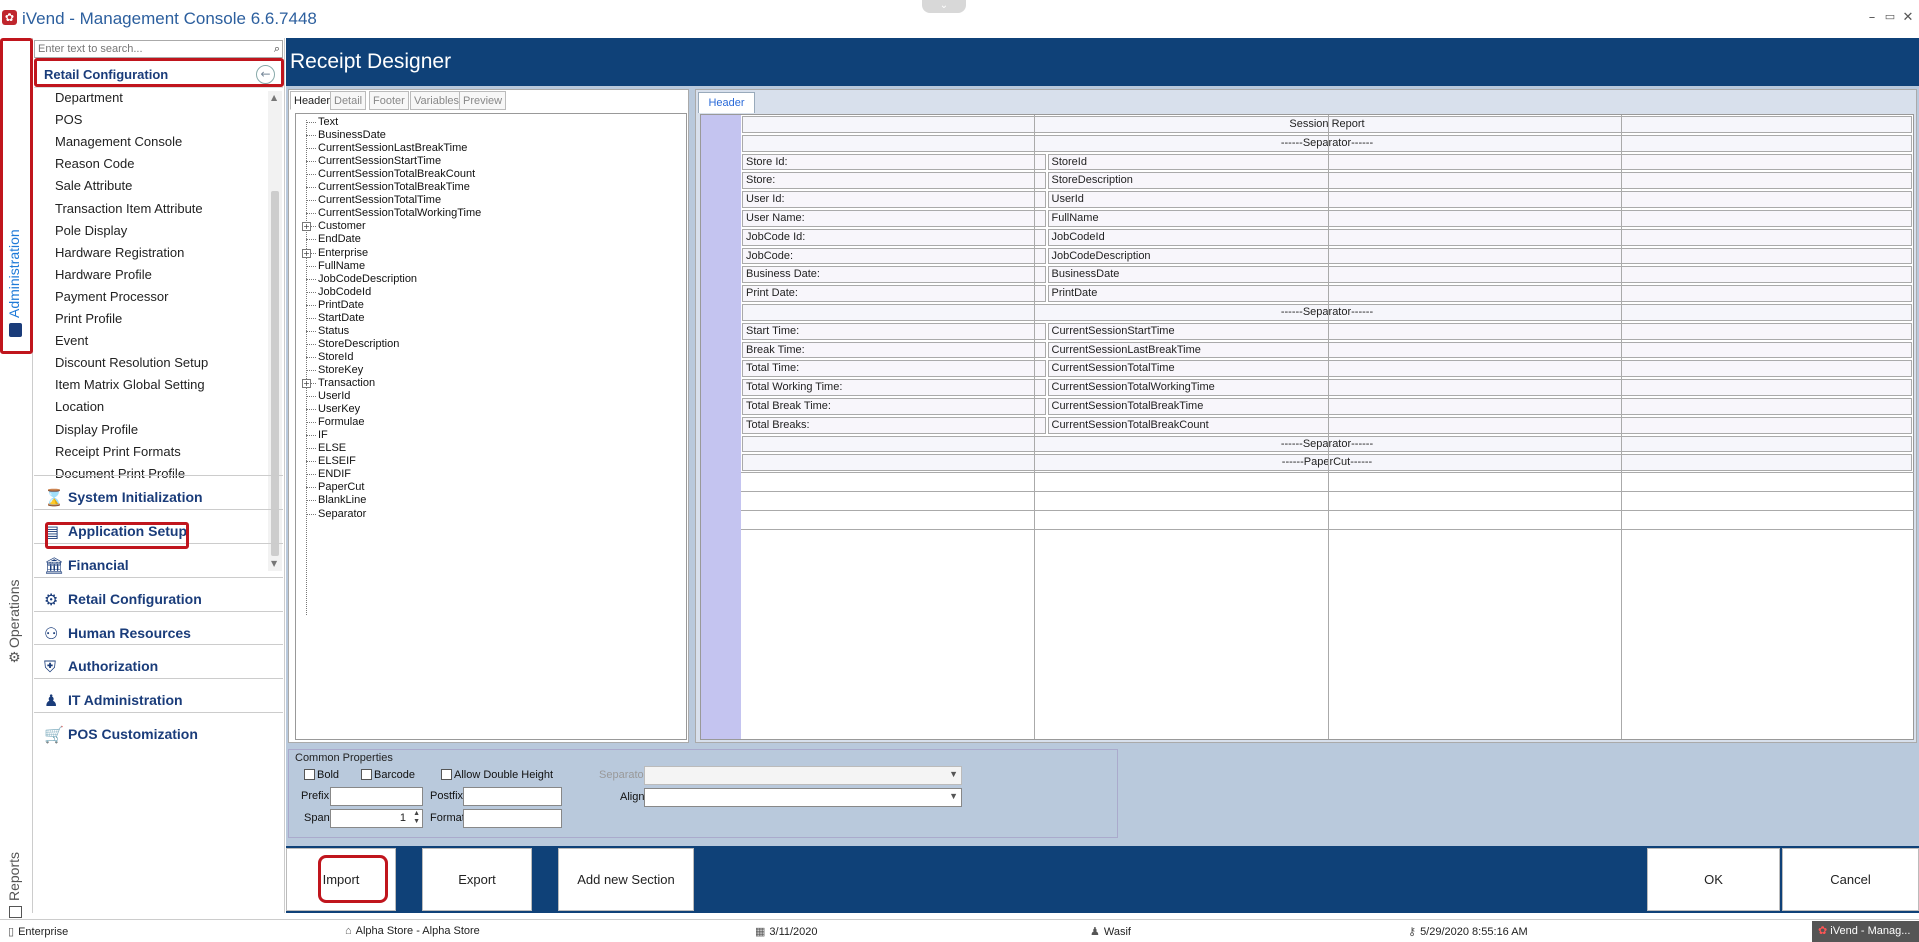  What do you see at coordinates (379, 200) in the screenshot?
I see `tree-item: CurrentSessionTotalTime` at bounding box center [379, 200].